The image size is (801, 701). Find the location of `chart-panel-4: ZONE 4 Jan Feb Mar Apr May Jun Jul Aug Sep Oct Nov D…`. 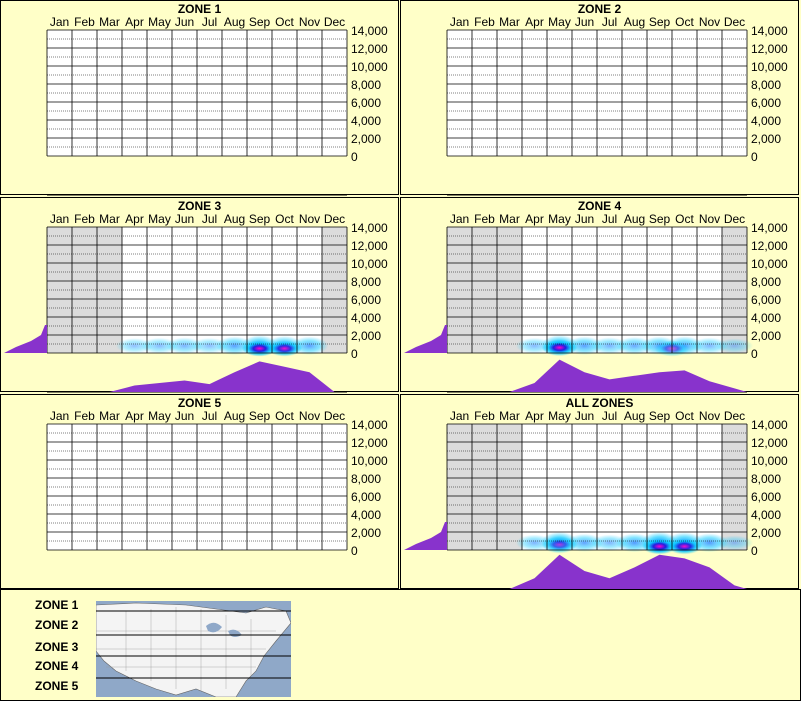

chart-panel-4: ZONE 4 Jan Feb Mar Apr May Jun Jul Aug Sep Oct Nov D… is located at coordinates (599, 295).